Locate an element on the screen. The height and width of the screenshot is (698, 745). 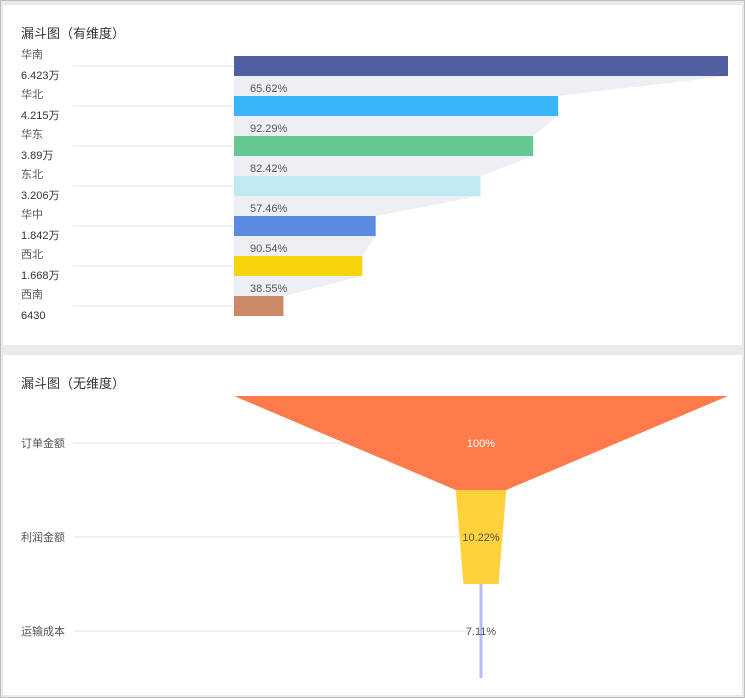
value-label: 6430 is located at coordinates (33, 316).